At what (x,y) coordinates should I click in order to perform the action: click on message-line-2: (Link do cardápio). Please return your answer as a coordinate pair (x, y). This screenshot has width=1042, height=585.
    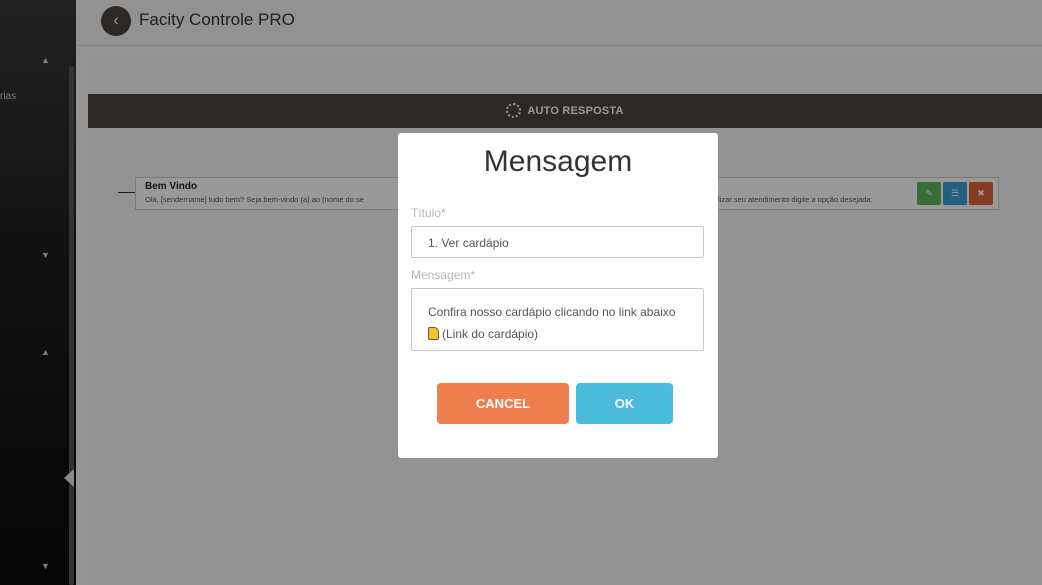
    Looking at the image, I should click on (490, 334).